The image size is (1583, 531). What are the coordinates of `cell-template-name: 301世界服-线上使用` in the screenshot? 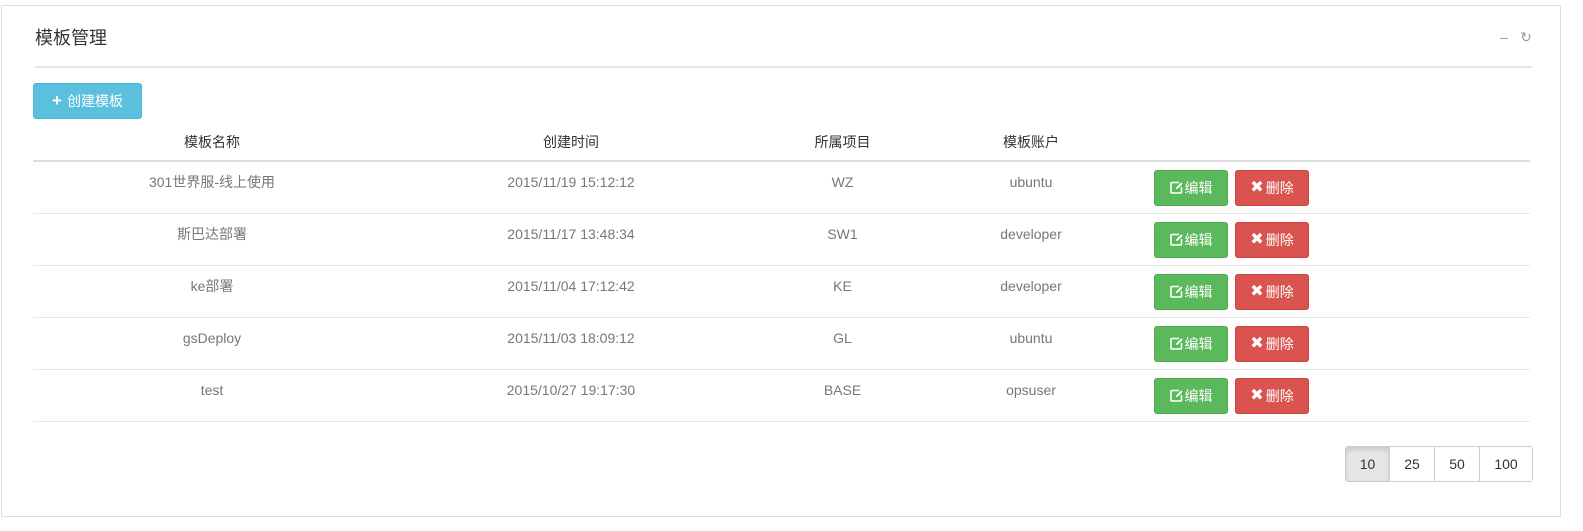 It's located at (212, 187).